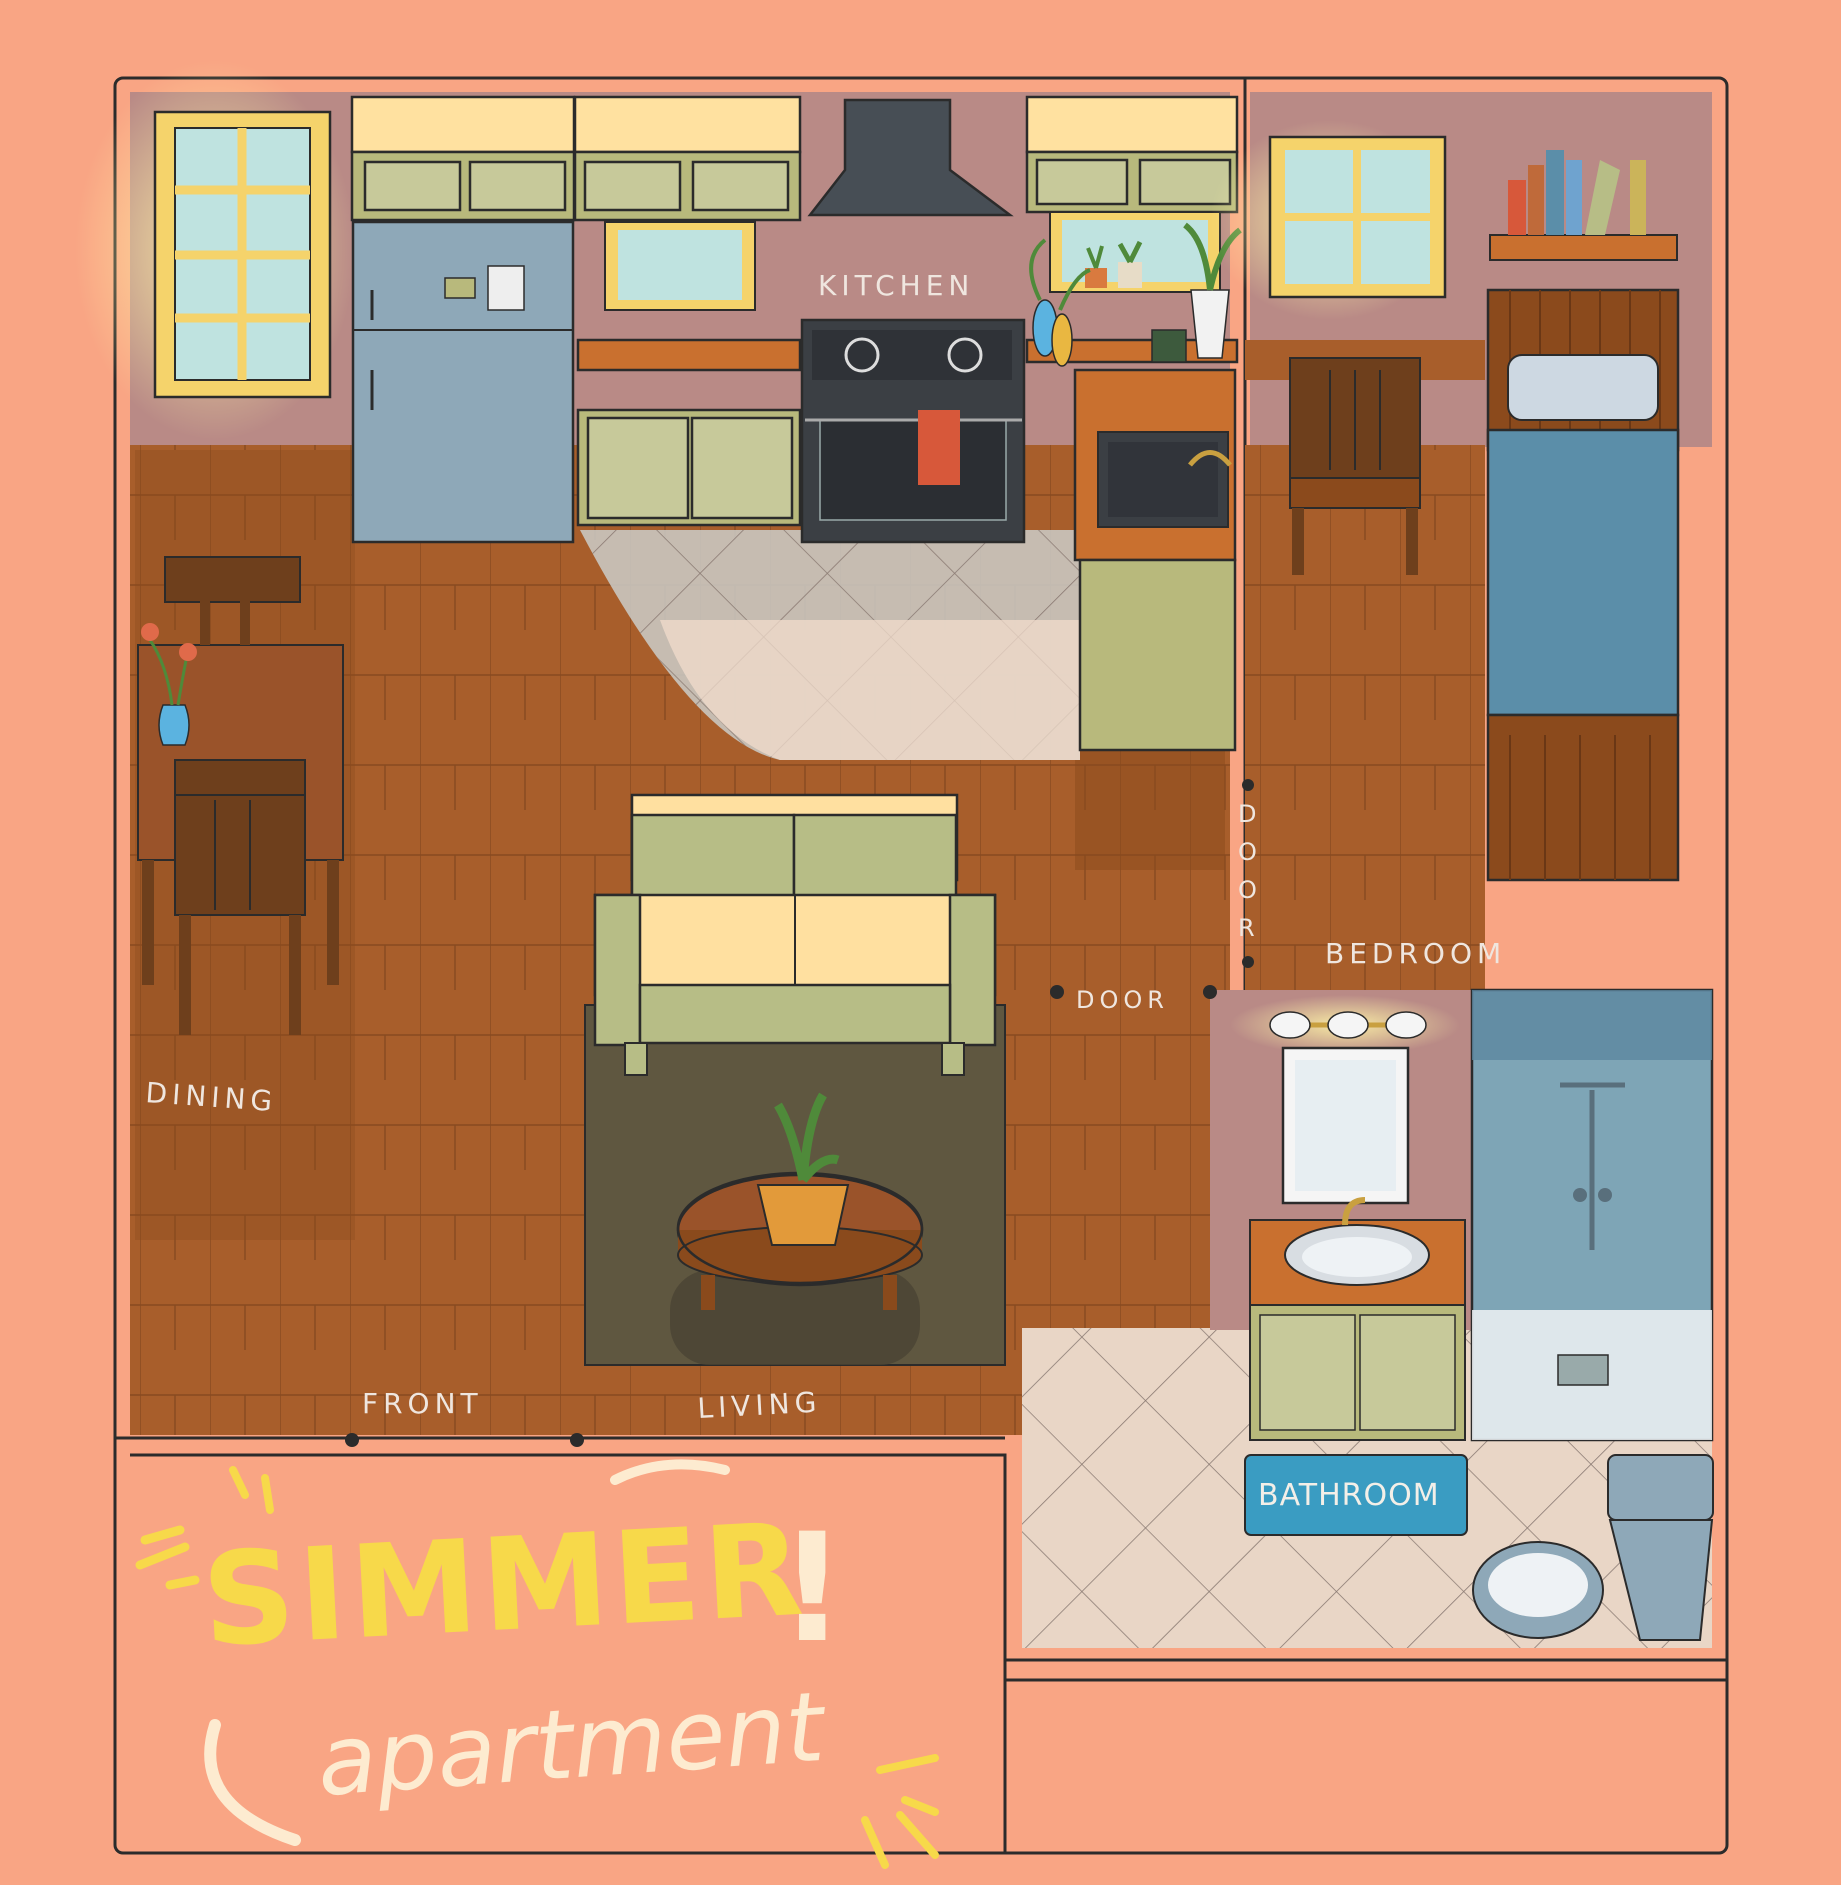 This screenshot has height=1885, width=1841. Describe the element at coordinates (1415, 953) in the screenshot. I see `bedroom-label: BEDROOM` at that location.